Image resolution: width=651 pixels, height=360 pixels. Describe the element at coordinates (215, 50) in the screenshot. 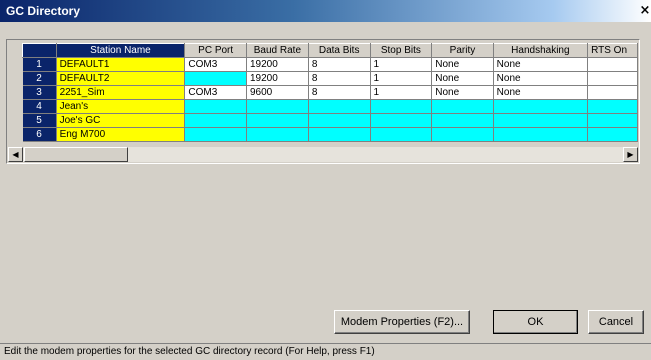

I see `column-header-pc-port: PC Port` at that location.